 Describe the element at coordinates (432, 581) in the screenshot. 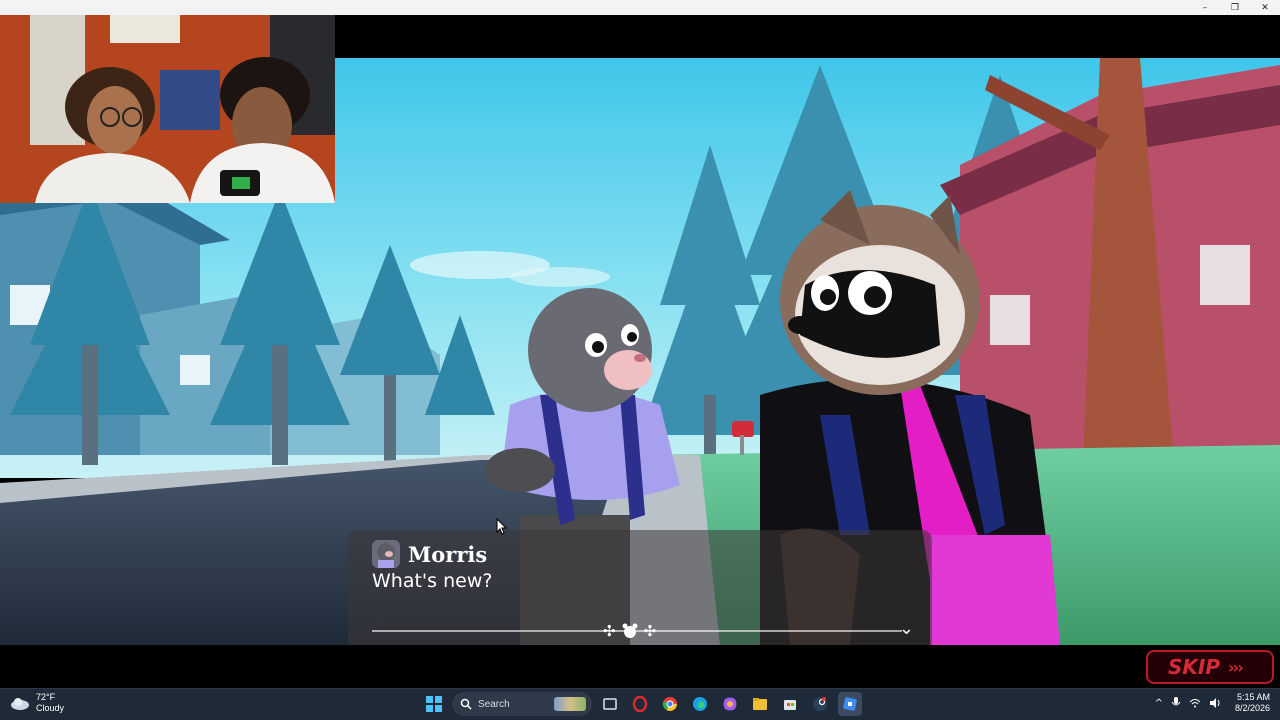

I see `dialog-text: What's new?` at that location.